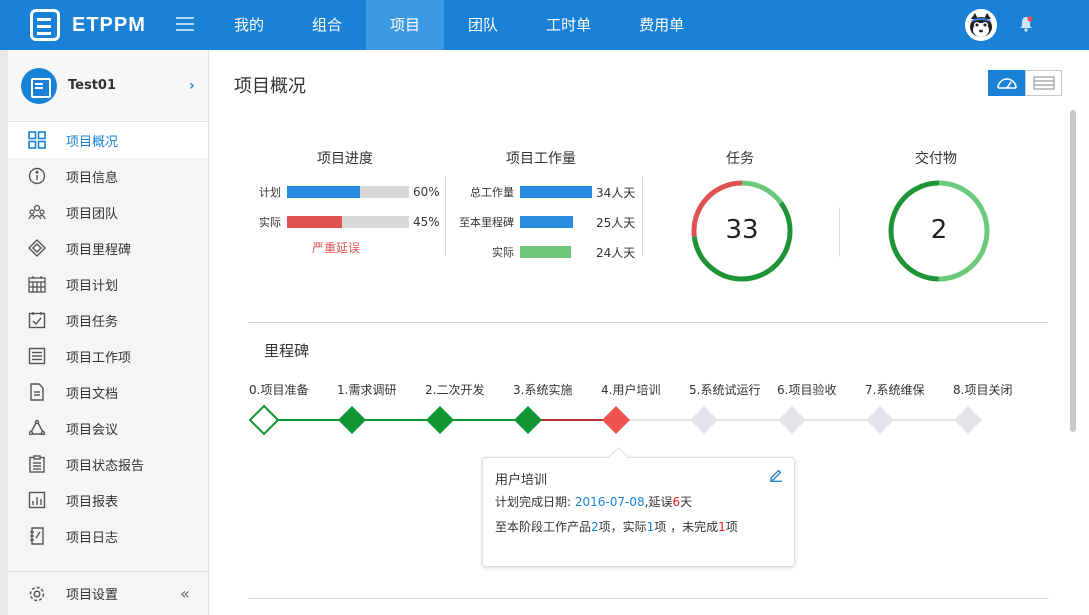 This screenshot has height=615, width=1089. I want to click on workload-actual-fill, so click(545, 252).